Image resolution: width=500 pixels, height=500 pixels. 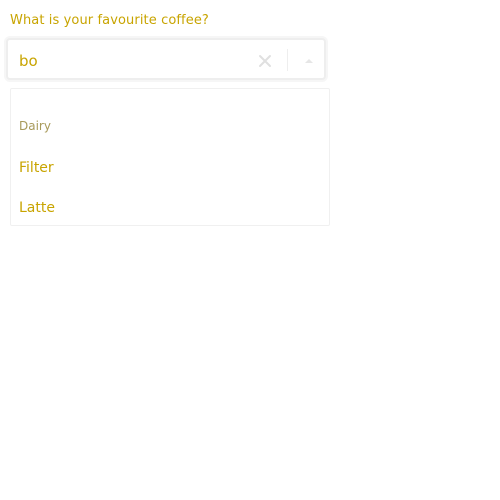 I want to click on menu-option-filter: Filter, so click(x=170, y=168).